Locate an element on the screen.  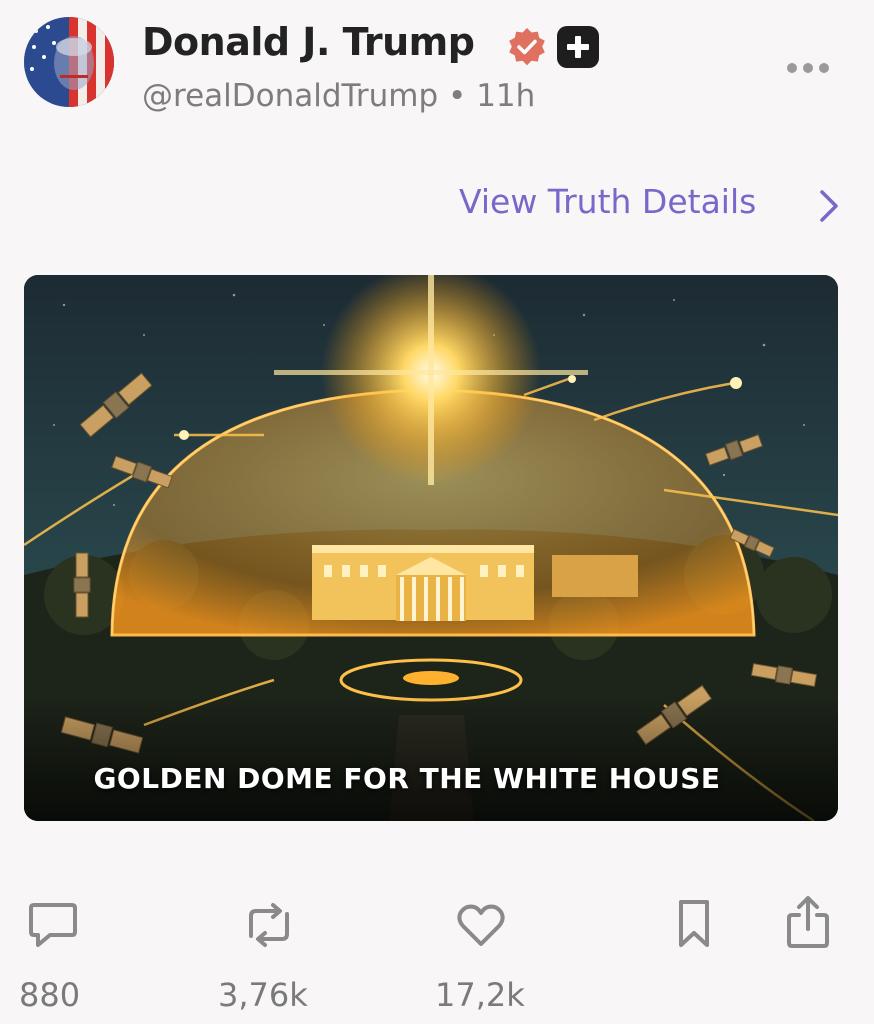
more-options-icon is located at coordinates (808, 68).